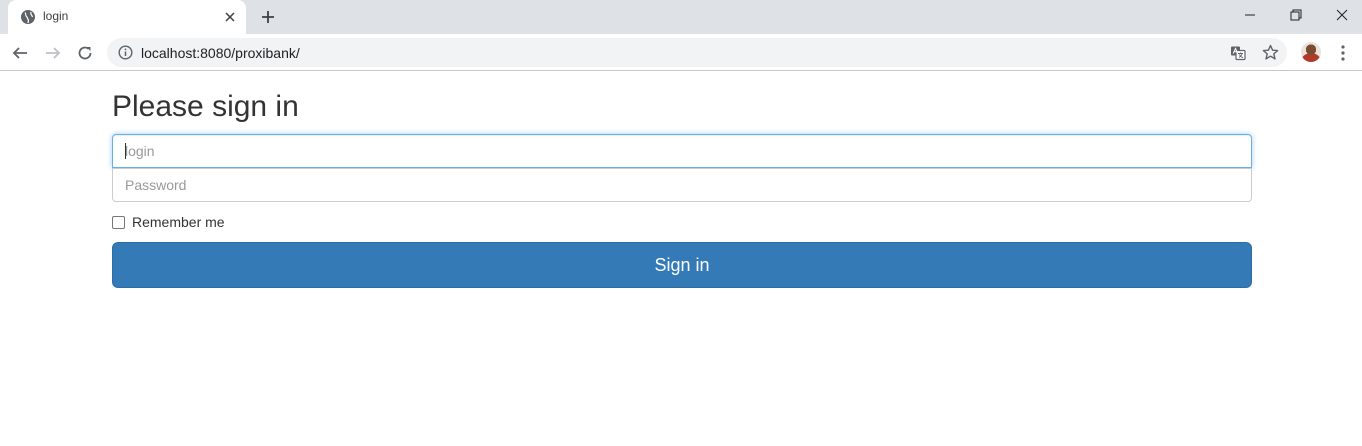 The width and height of the screenshot is (1362, 446). Describe the element at coordinates (1270, 52) in the screenshot. I see `star-icon` at that location.